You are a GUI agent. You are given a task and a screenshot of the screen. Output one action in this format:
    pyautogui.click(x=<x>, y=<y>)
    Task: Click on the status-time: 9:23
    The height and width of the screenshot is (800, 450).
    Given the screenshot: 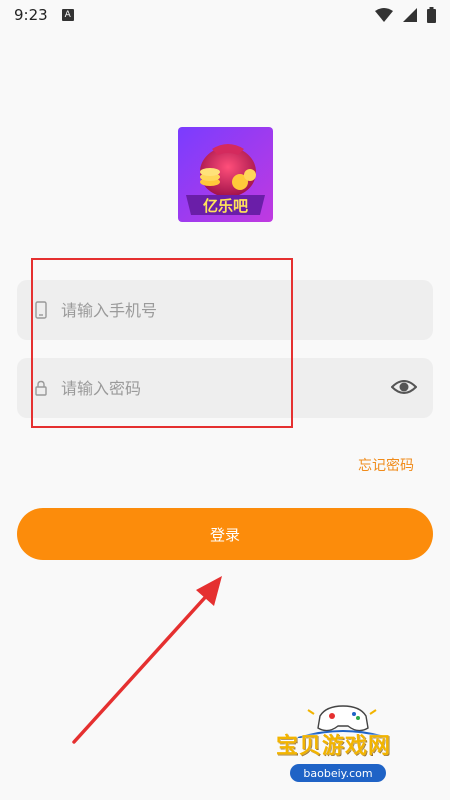 What is the action you would take?
    pyautogui.click(x=31, y=15)
    